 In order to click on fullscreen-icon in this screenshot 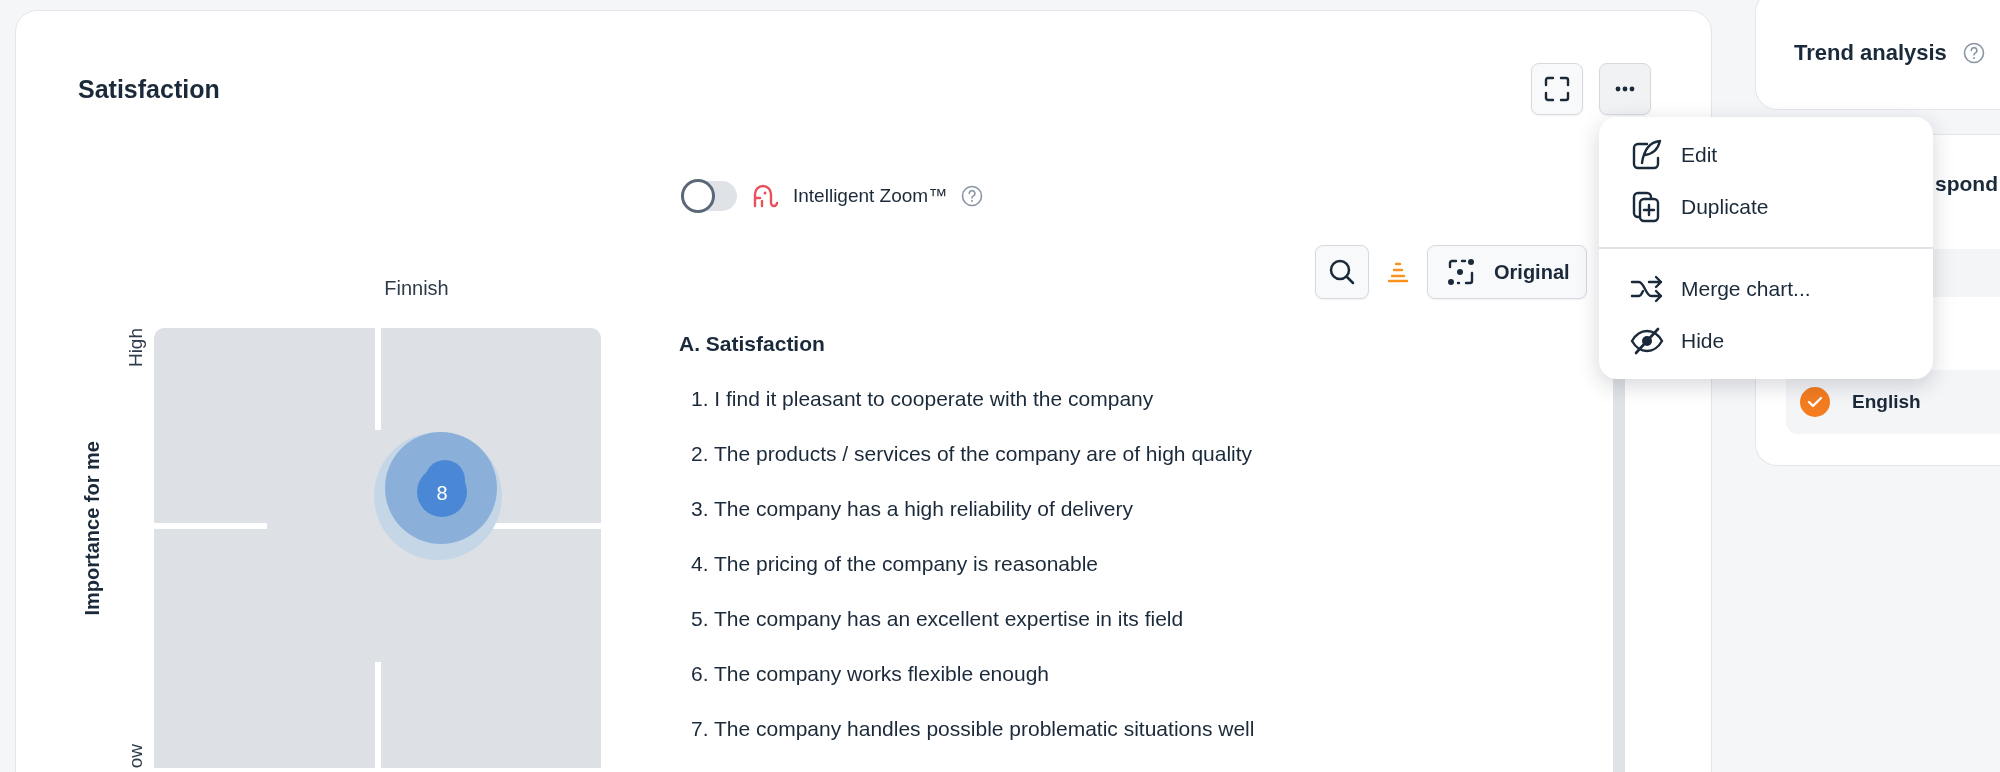, I will do `click(1557, 89)`.